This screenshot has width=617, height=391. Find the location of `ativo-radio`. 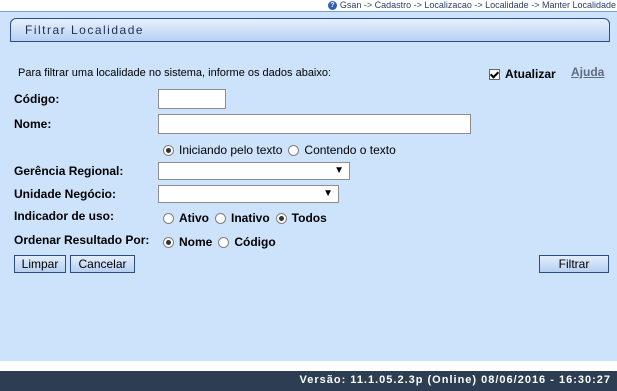

ativo-radio is located at coordinates (168, 218).